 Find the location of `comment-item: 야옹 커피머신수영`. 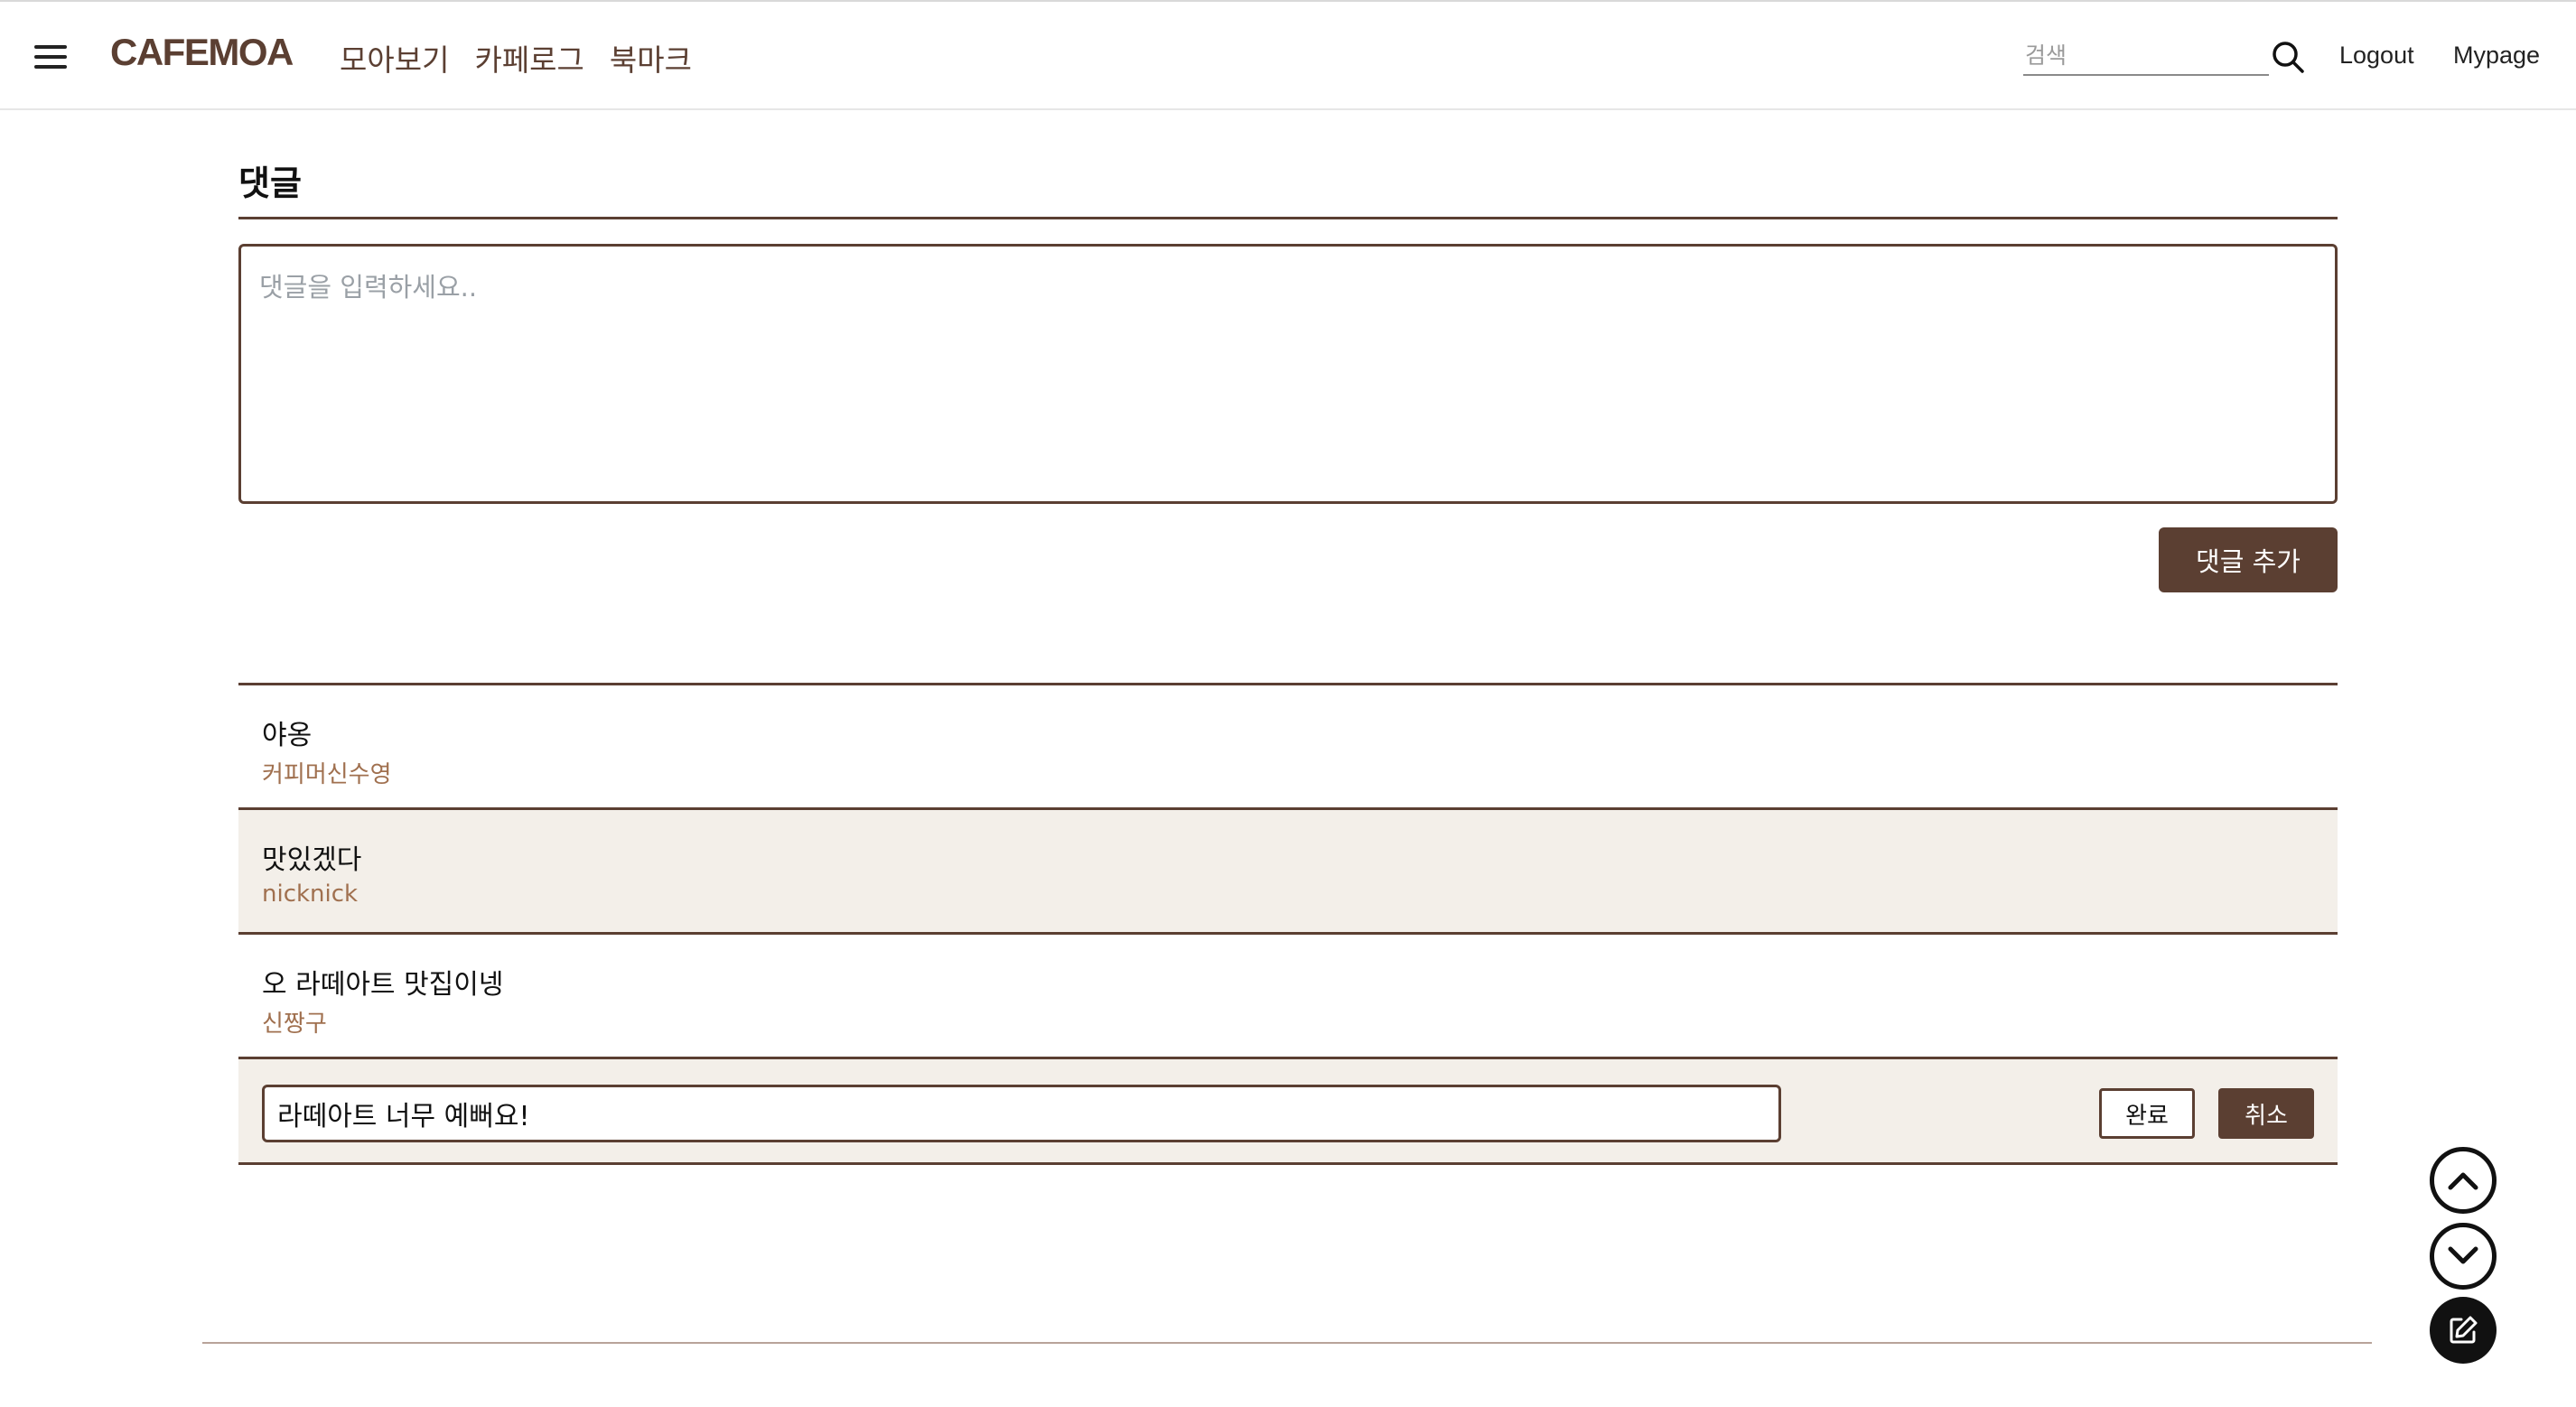

comment-item: 야옹 커피머신수영 is located at coordinates (1288, 745).